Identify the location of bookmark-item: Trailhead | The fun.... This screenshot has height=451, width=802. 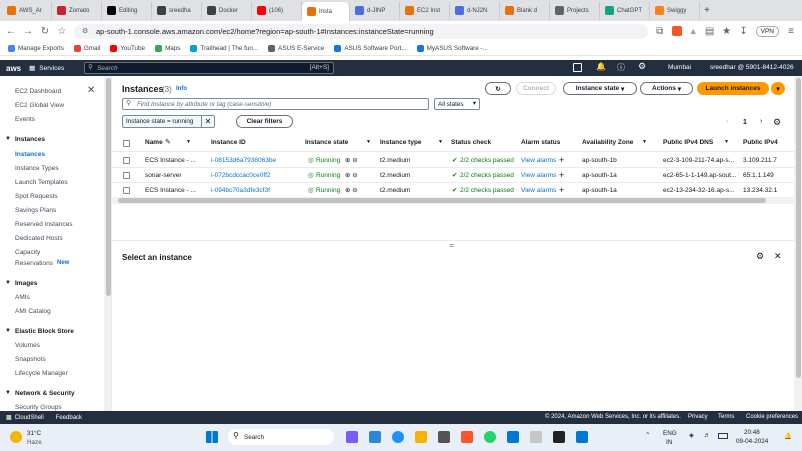
(224, 48).